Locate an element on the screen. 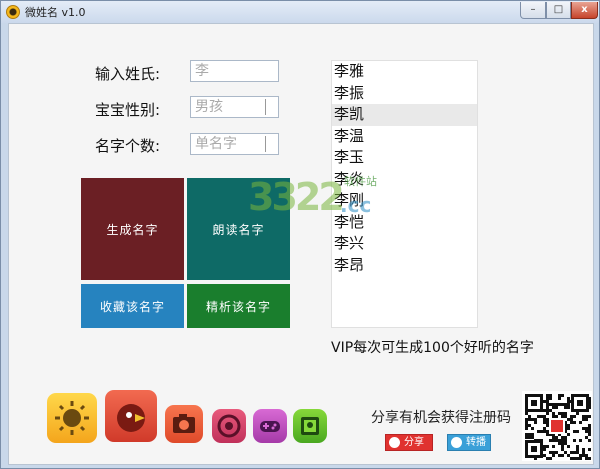 The width and height of the screenshot is (600, 469). title-bar: 微姓名 v1.0 – □ x is located at coordinates (300, 12).